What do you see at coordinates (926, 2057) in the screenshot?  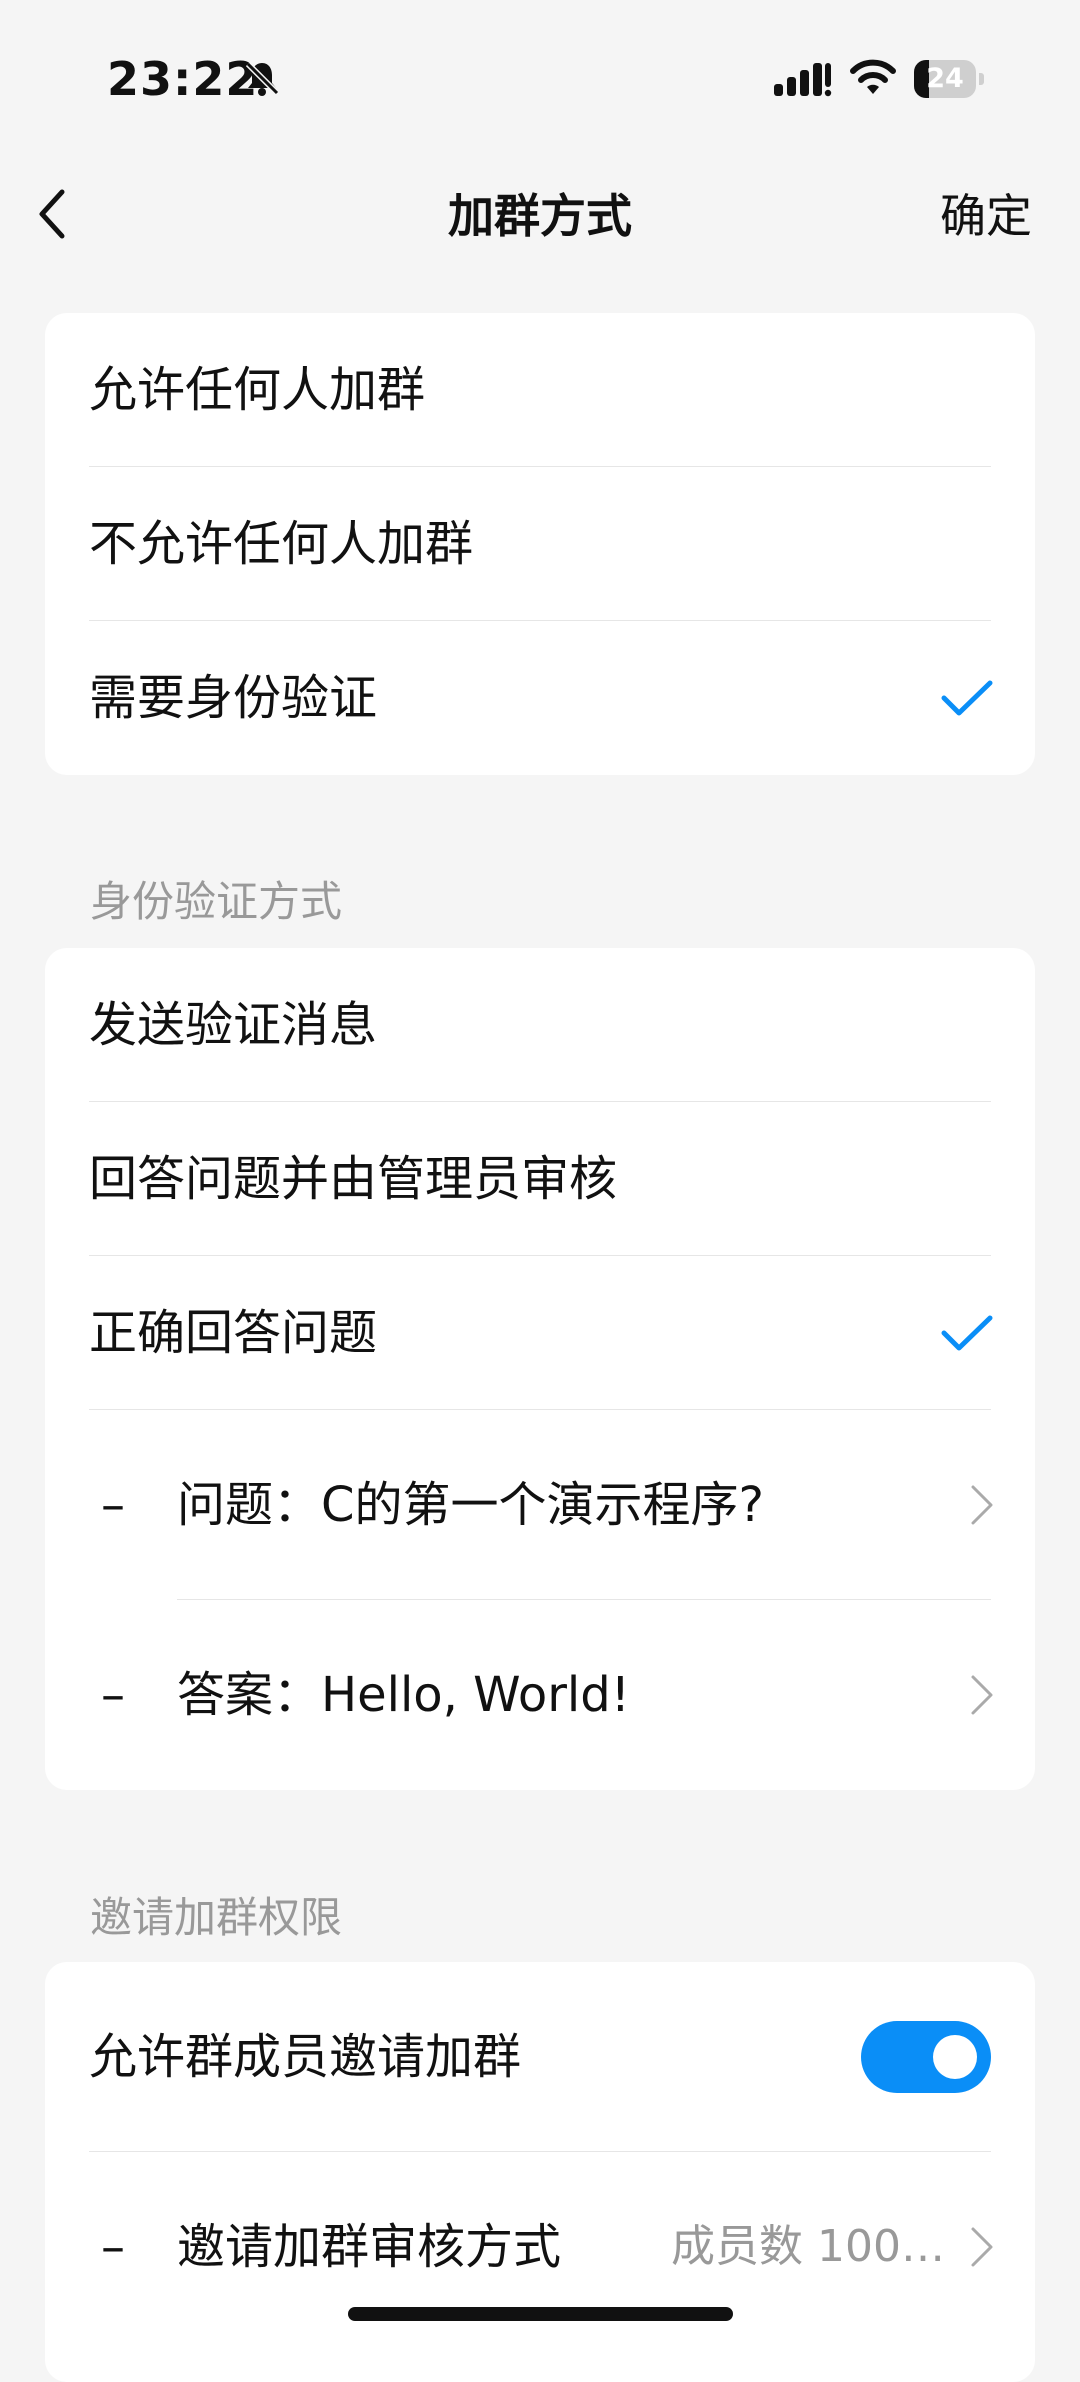 I see `allow-invite-toggle` at bounding box center [926, 2057].